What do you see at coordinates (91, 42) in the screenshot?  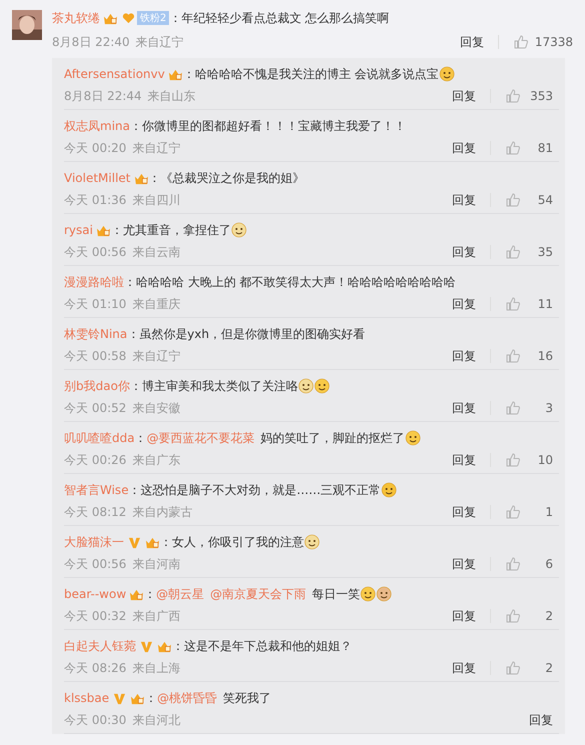 I see `comment-time: 8月8日 22:40` at bounding box center [91, 42].